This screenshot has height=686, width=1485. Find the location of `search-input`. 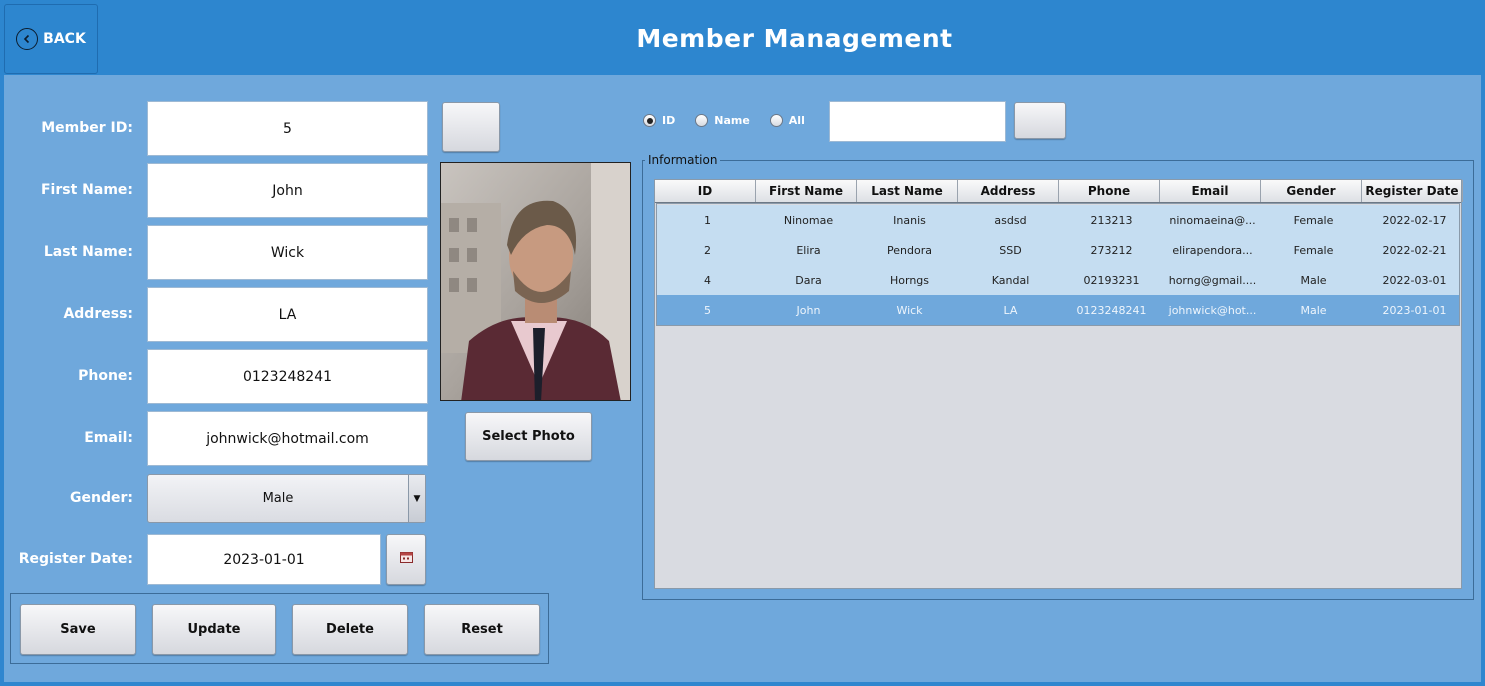

search-input is located at coordinates (917, 121).